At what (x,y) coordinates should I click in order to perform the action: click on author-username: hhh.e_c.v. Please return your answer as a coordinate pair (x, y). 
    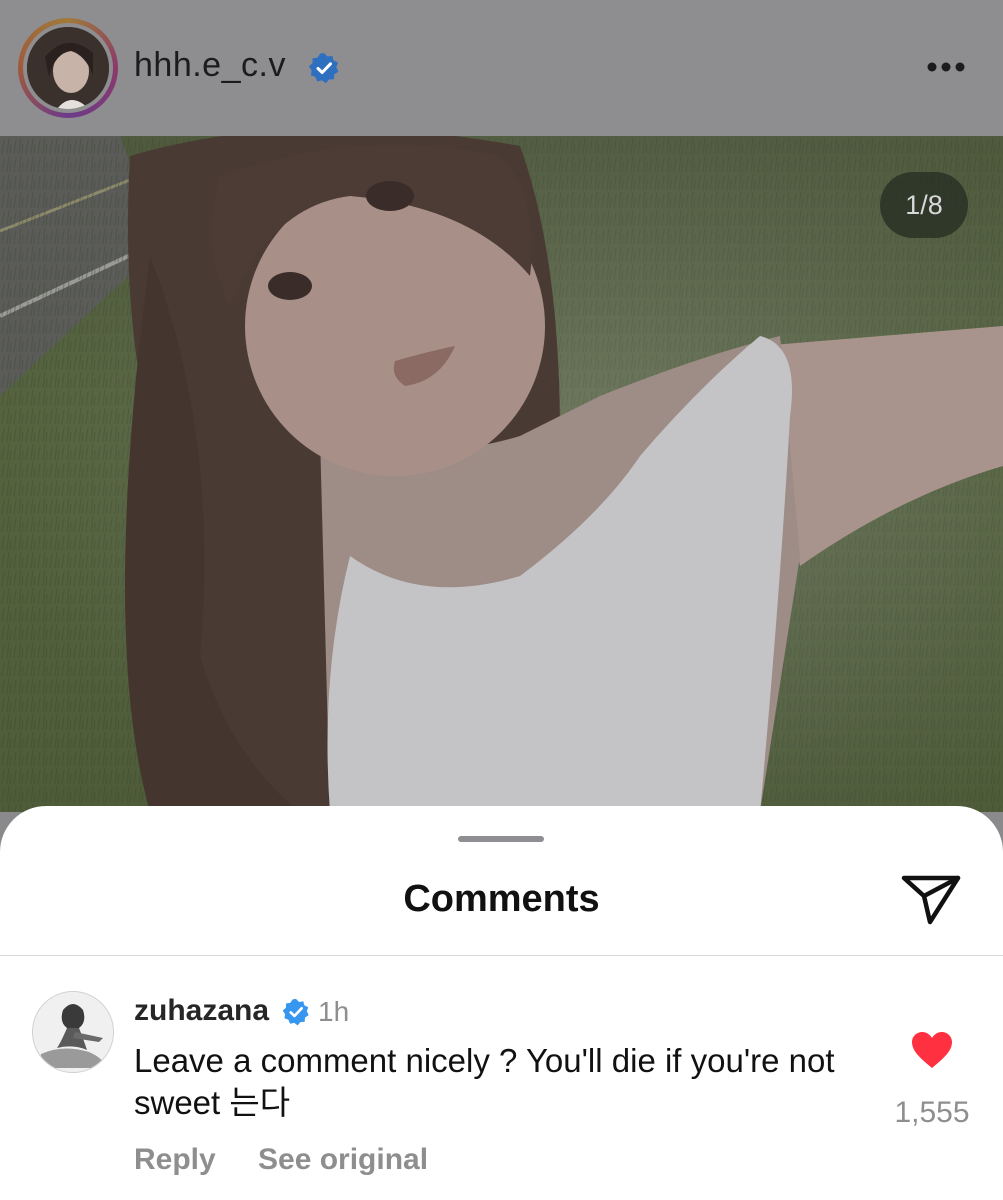
    Looking at the image, I should click on (210, 65).